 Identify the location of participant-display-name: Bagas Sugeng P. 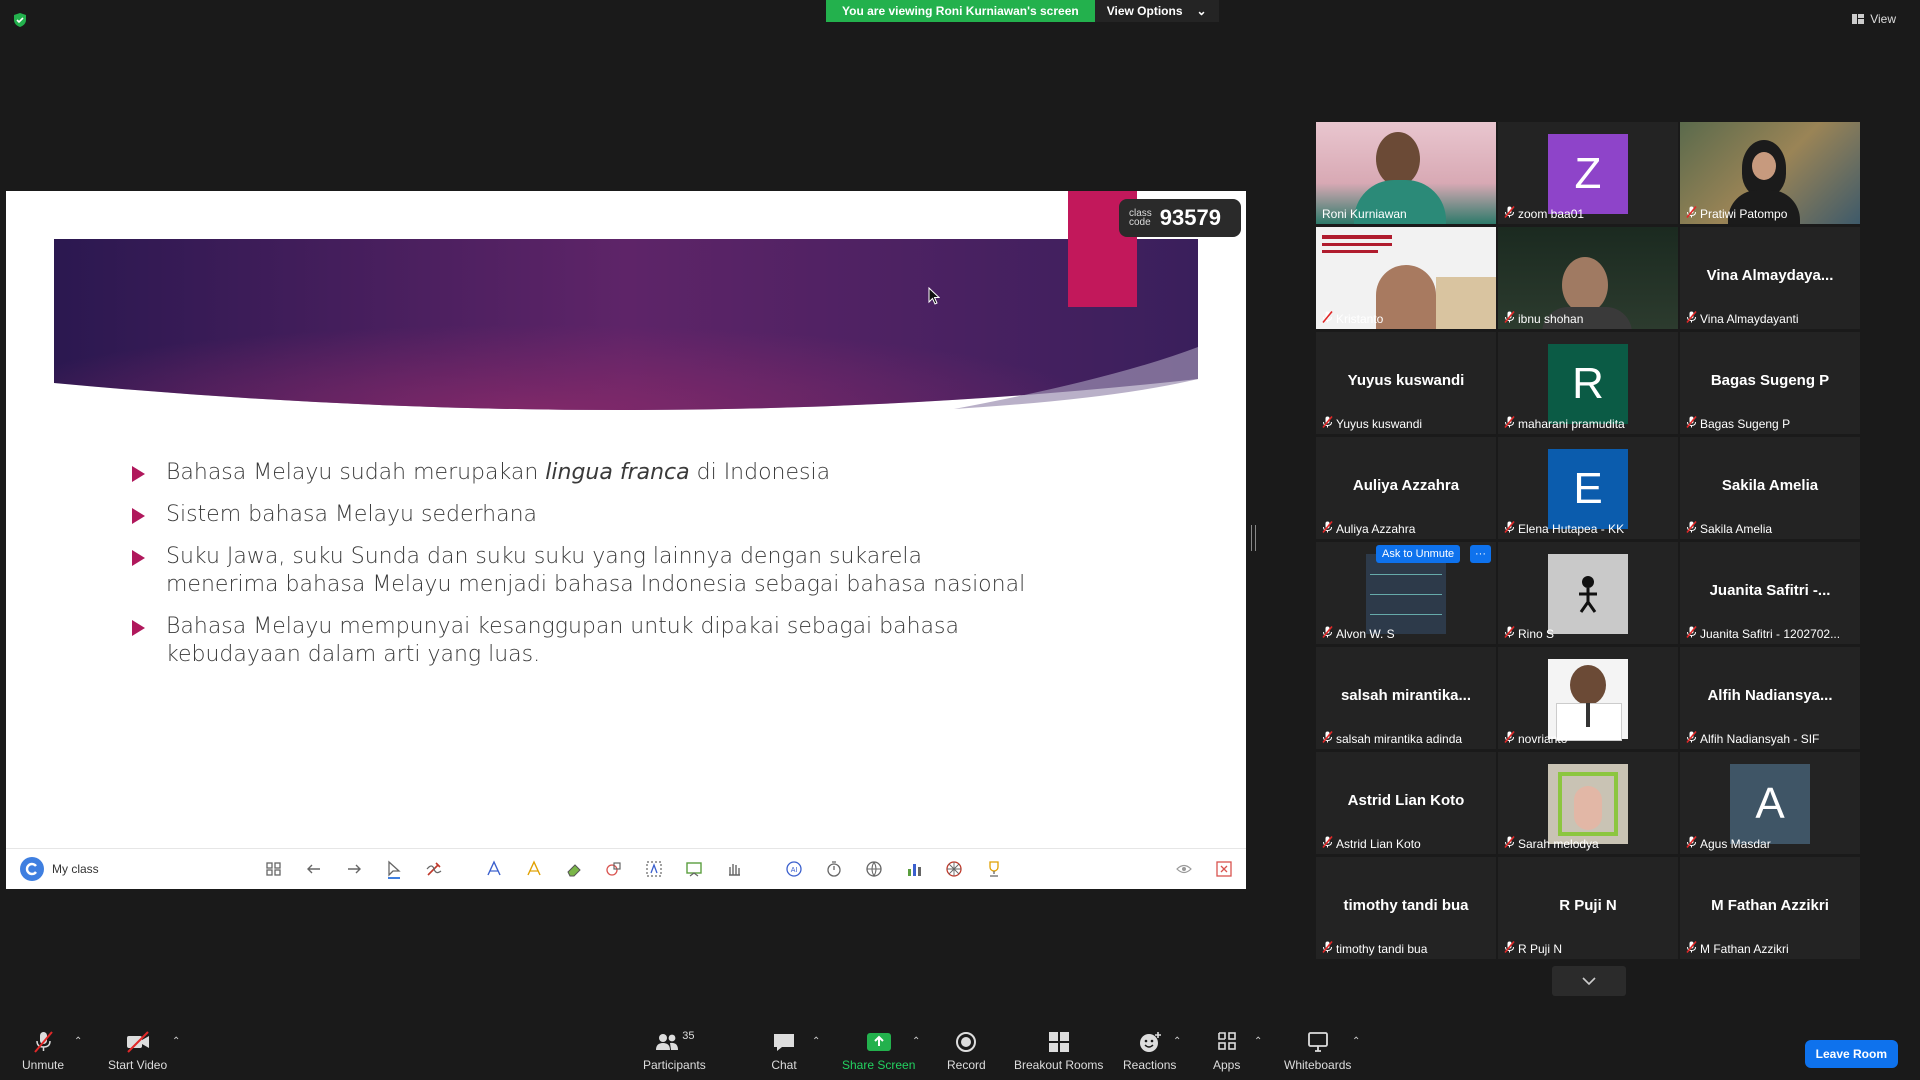
(1770, 380).